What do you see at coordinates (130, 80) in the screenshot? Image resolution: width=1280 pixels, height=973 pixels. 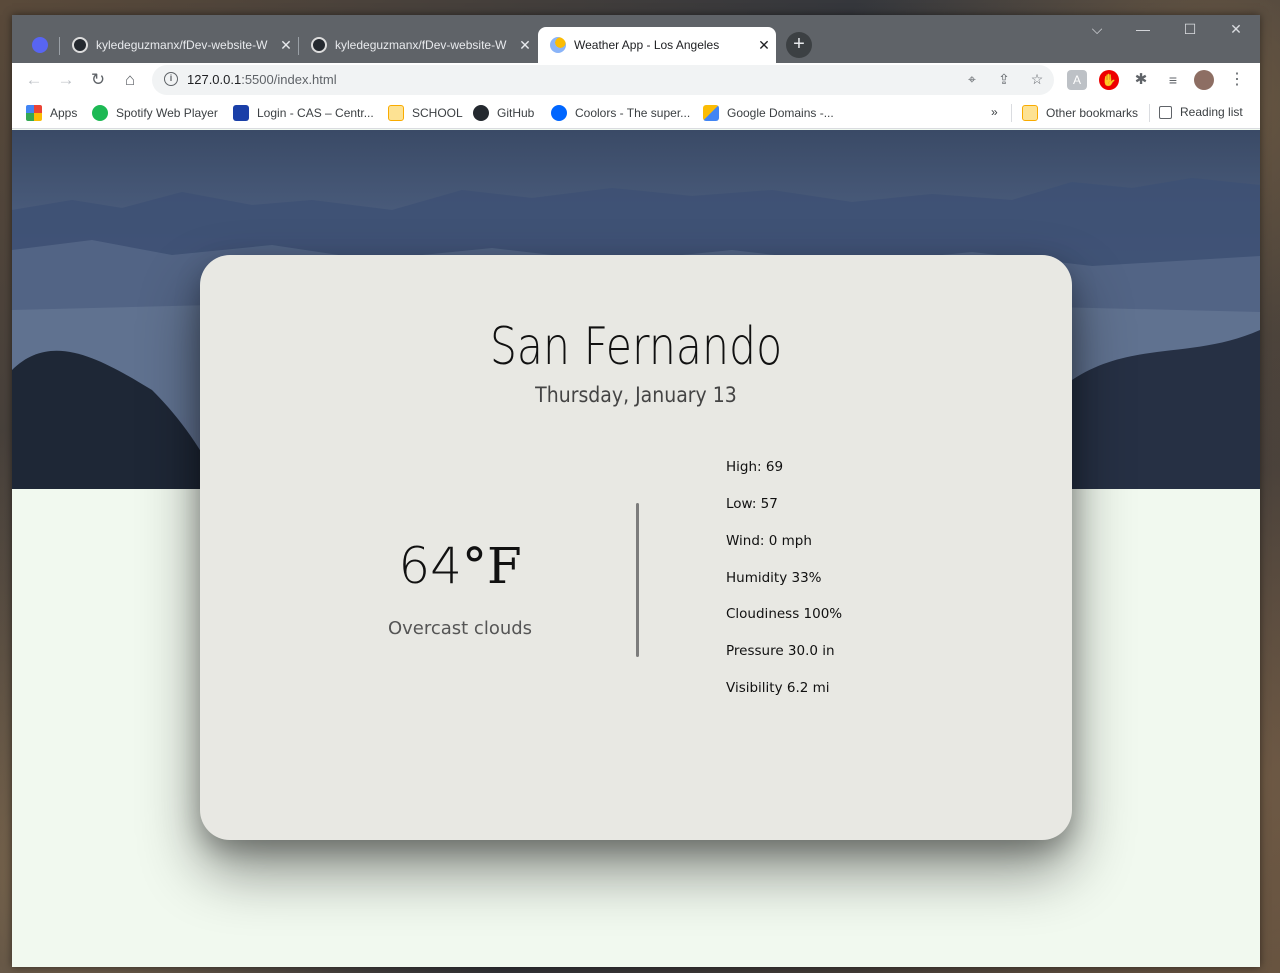 I see `home-icon: ⌂` at bounding box center [130, 80].